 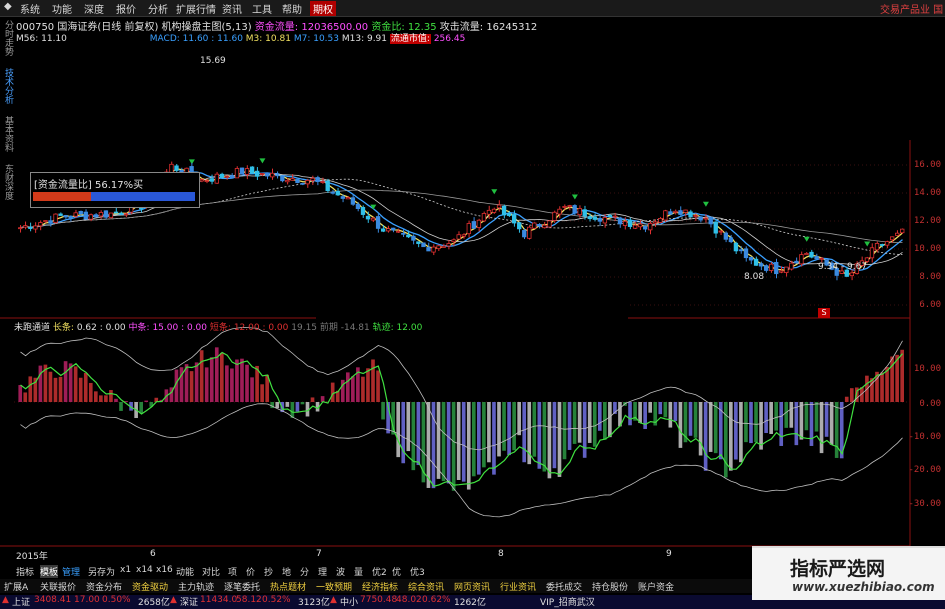 What do you see at coordinates (380, 586) in the screenshot?
I see `extension-tab: 经济指标` at bounding box center [380, 586].